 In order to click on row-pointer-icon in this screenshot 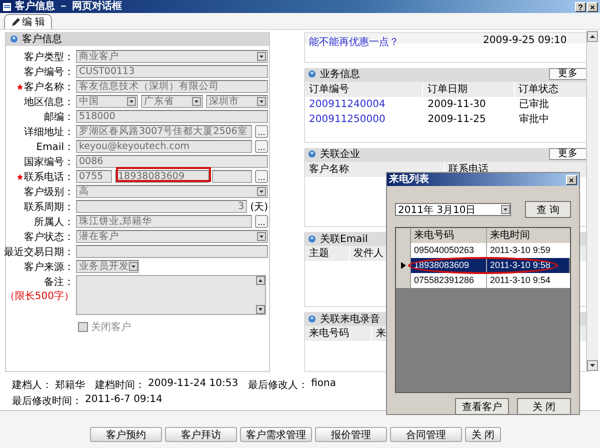, I will do `click(403, 265)`.